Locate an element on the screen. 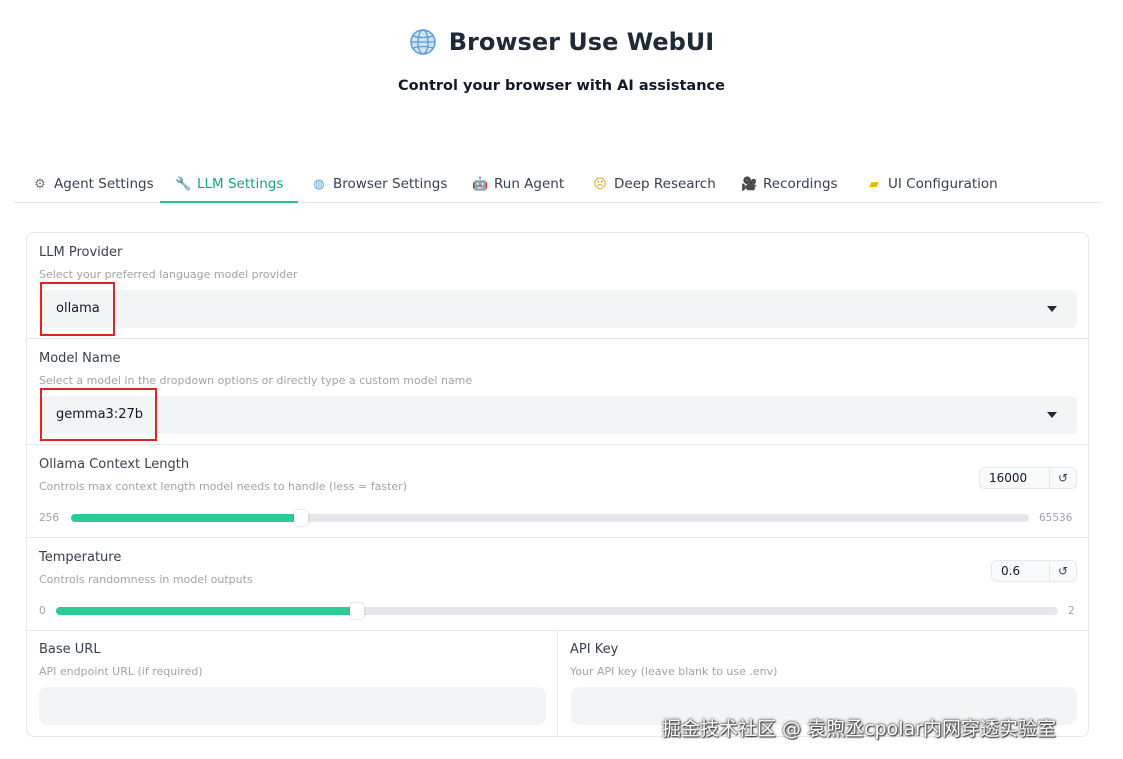  tab-ui-configuration: ▰ UI Configuration is located at coordinates (932, 184).